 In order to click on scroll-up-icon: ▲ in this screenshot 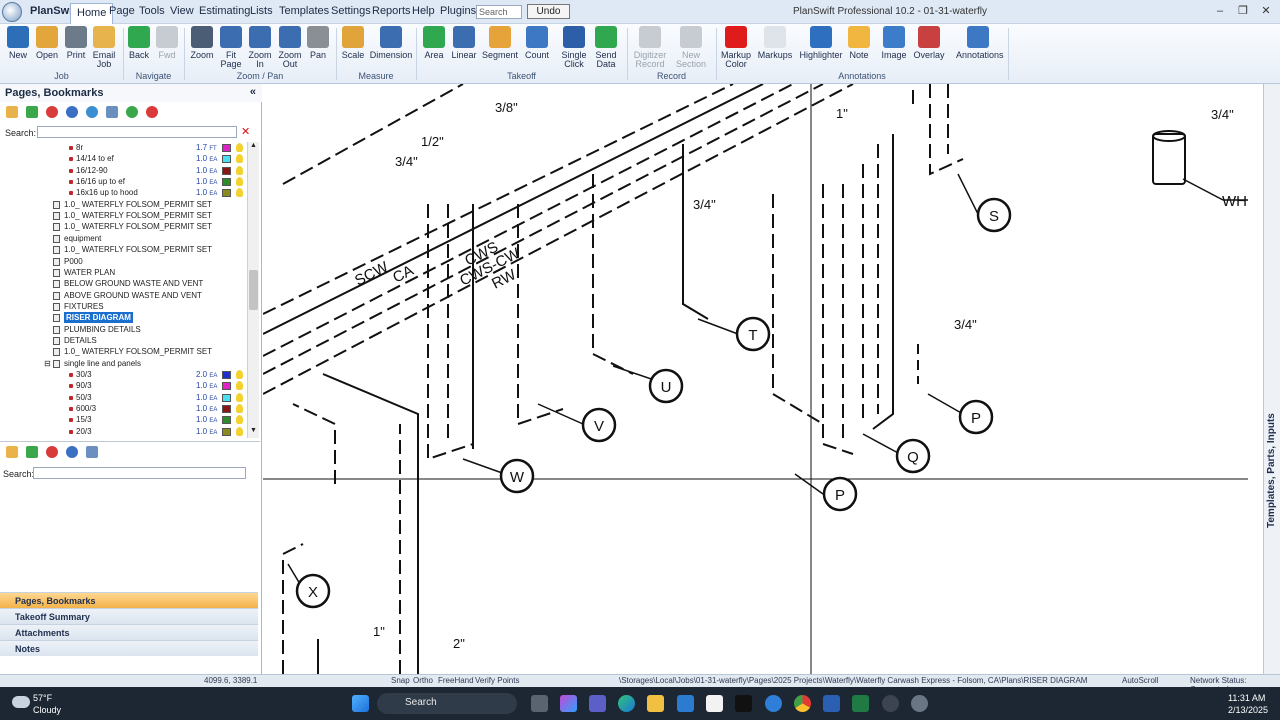, I will do `click(253, 147)`.